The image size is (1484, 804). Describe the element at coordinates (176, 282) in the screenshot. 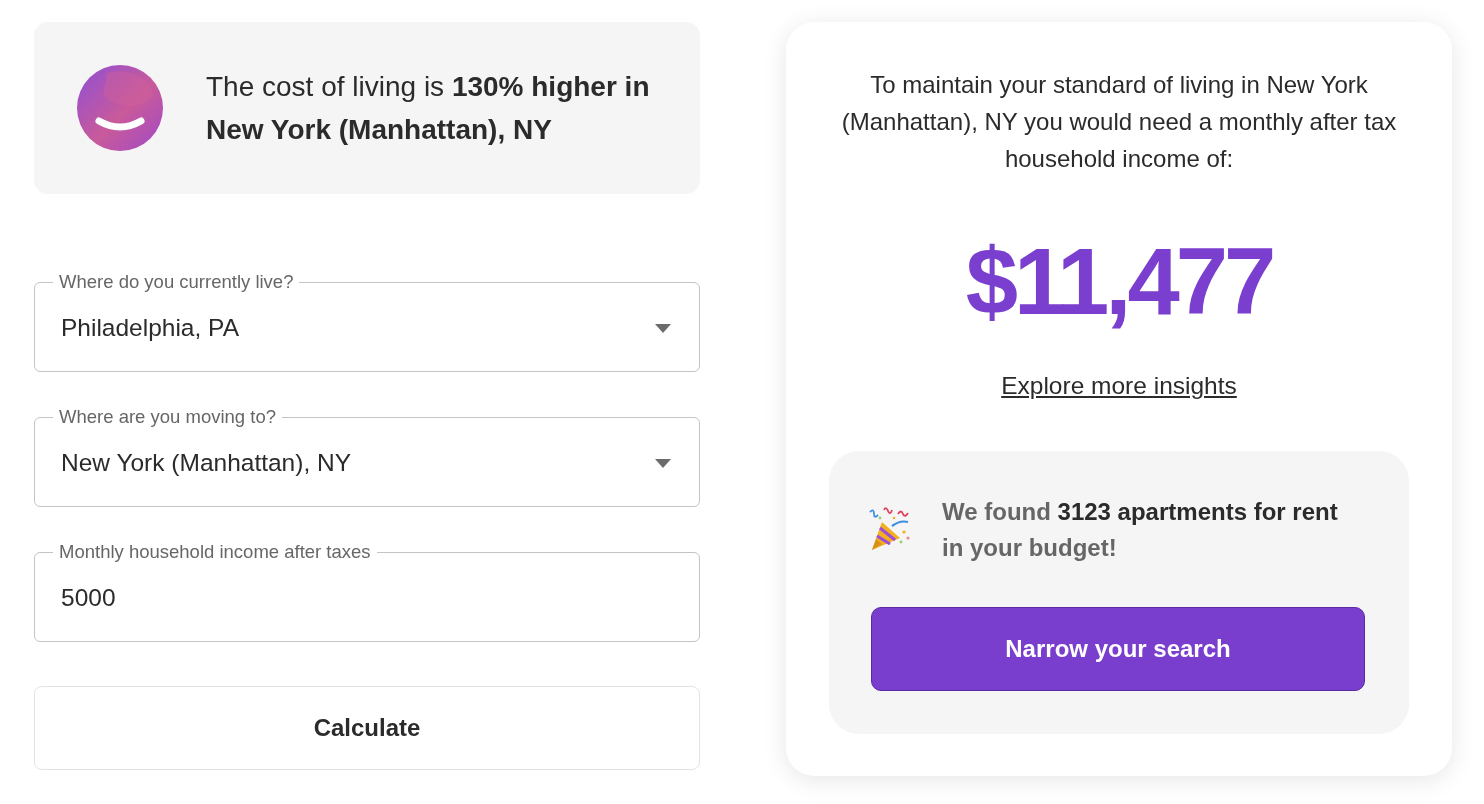

I see `field-label: Where do you currently live?` at that location.